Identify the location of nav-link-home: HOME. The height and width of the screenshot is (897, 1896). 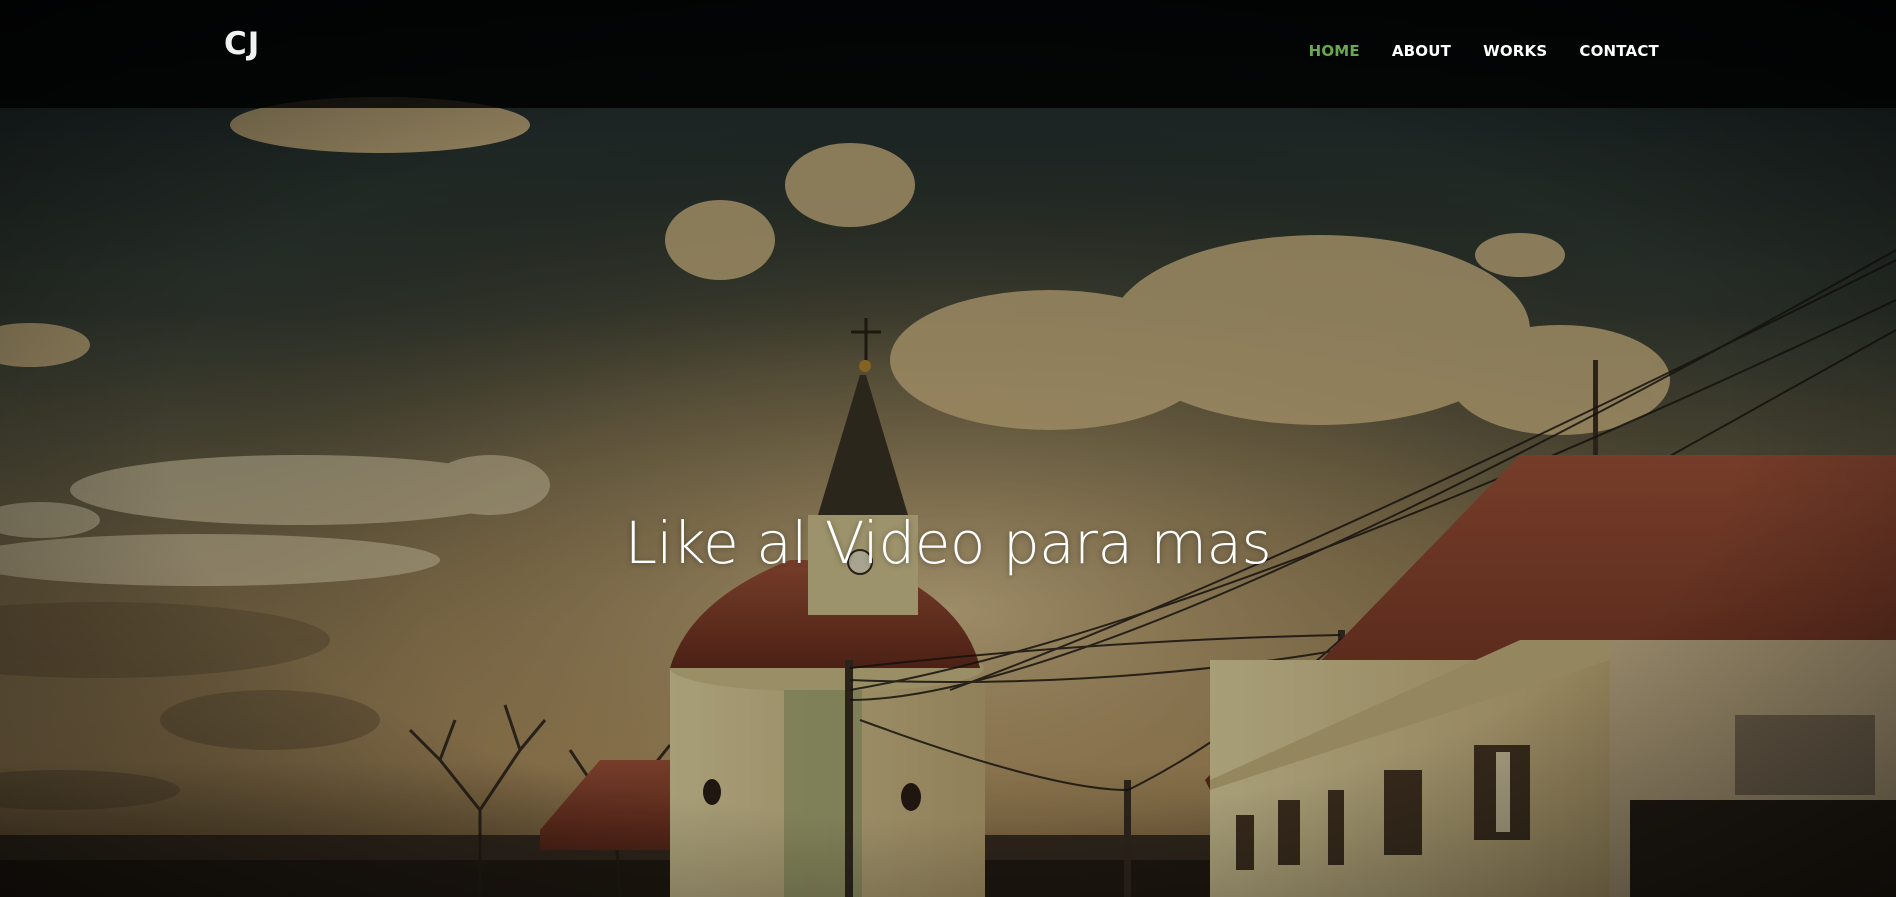
(1334, 51).